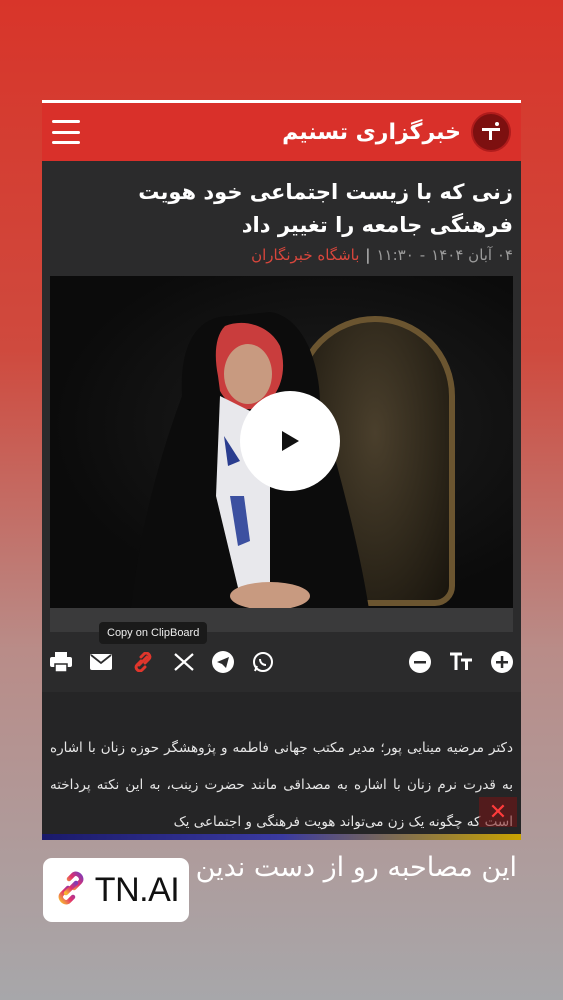  I want to click on meta-dash: -, so click(422, 255).